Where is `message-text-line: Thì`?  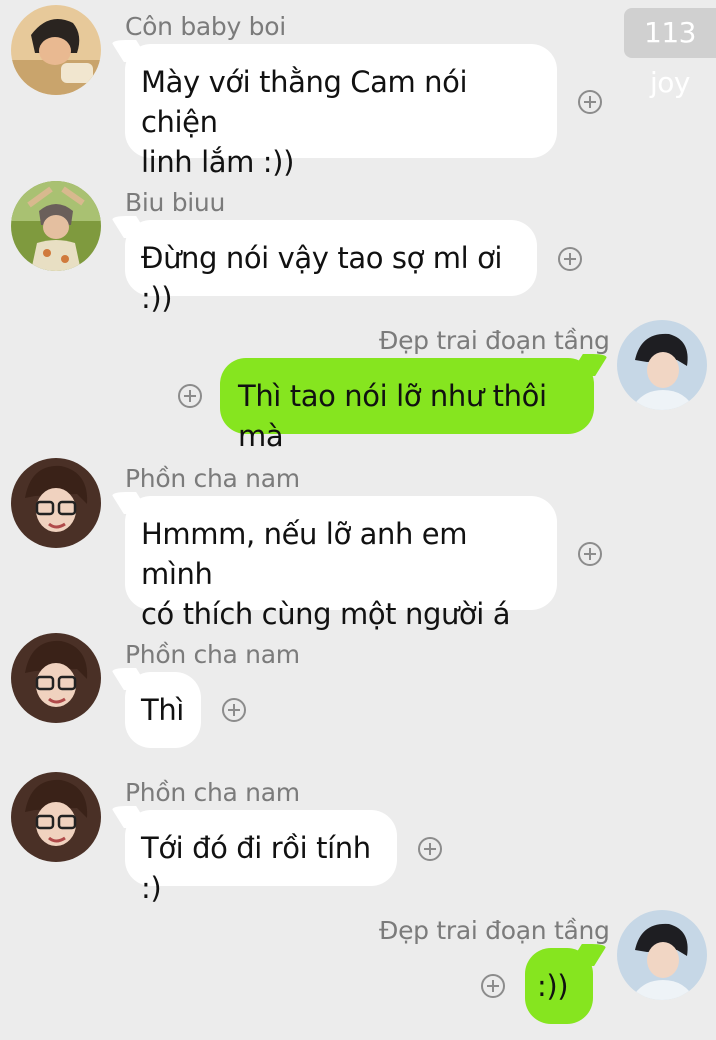 message-text-line: Thì is located at coordinates (162, 710).